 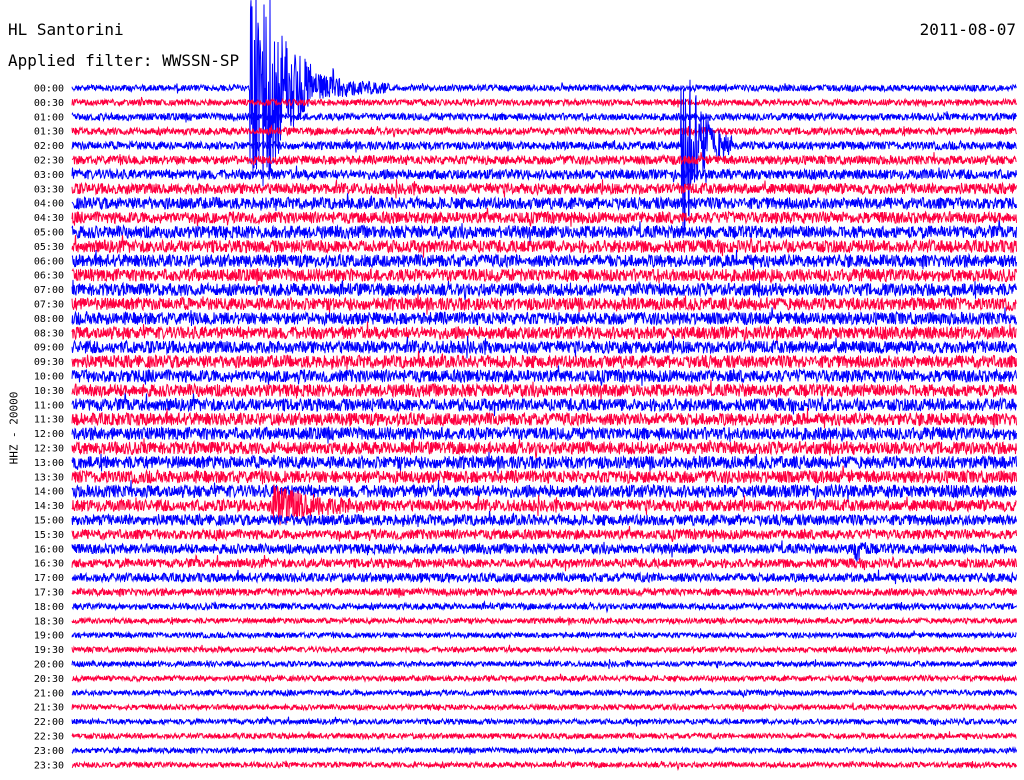 I want to click on time-tick-label: 00:30, so click(x=49, y=103).